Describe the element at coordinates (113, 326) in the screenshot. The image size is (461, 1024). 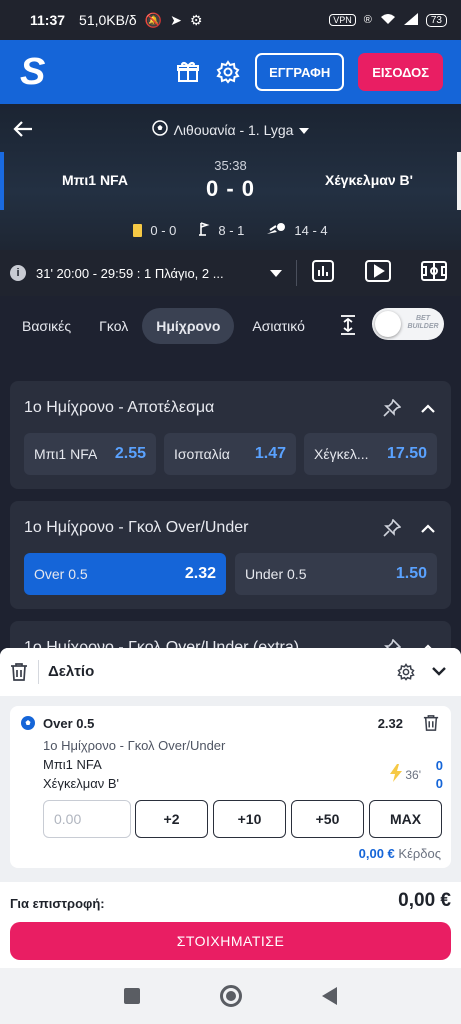
I see `tab-goals: Γκολ` at that location.